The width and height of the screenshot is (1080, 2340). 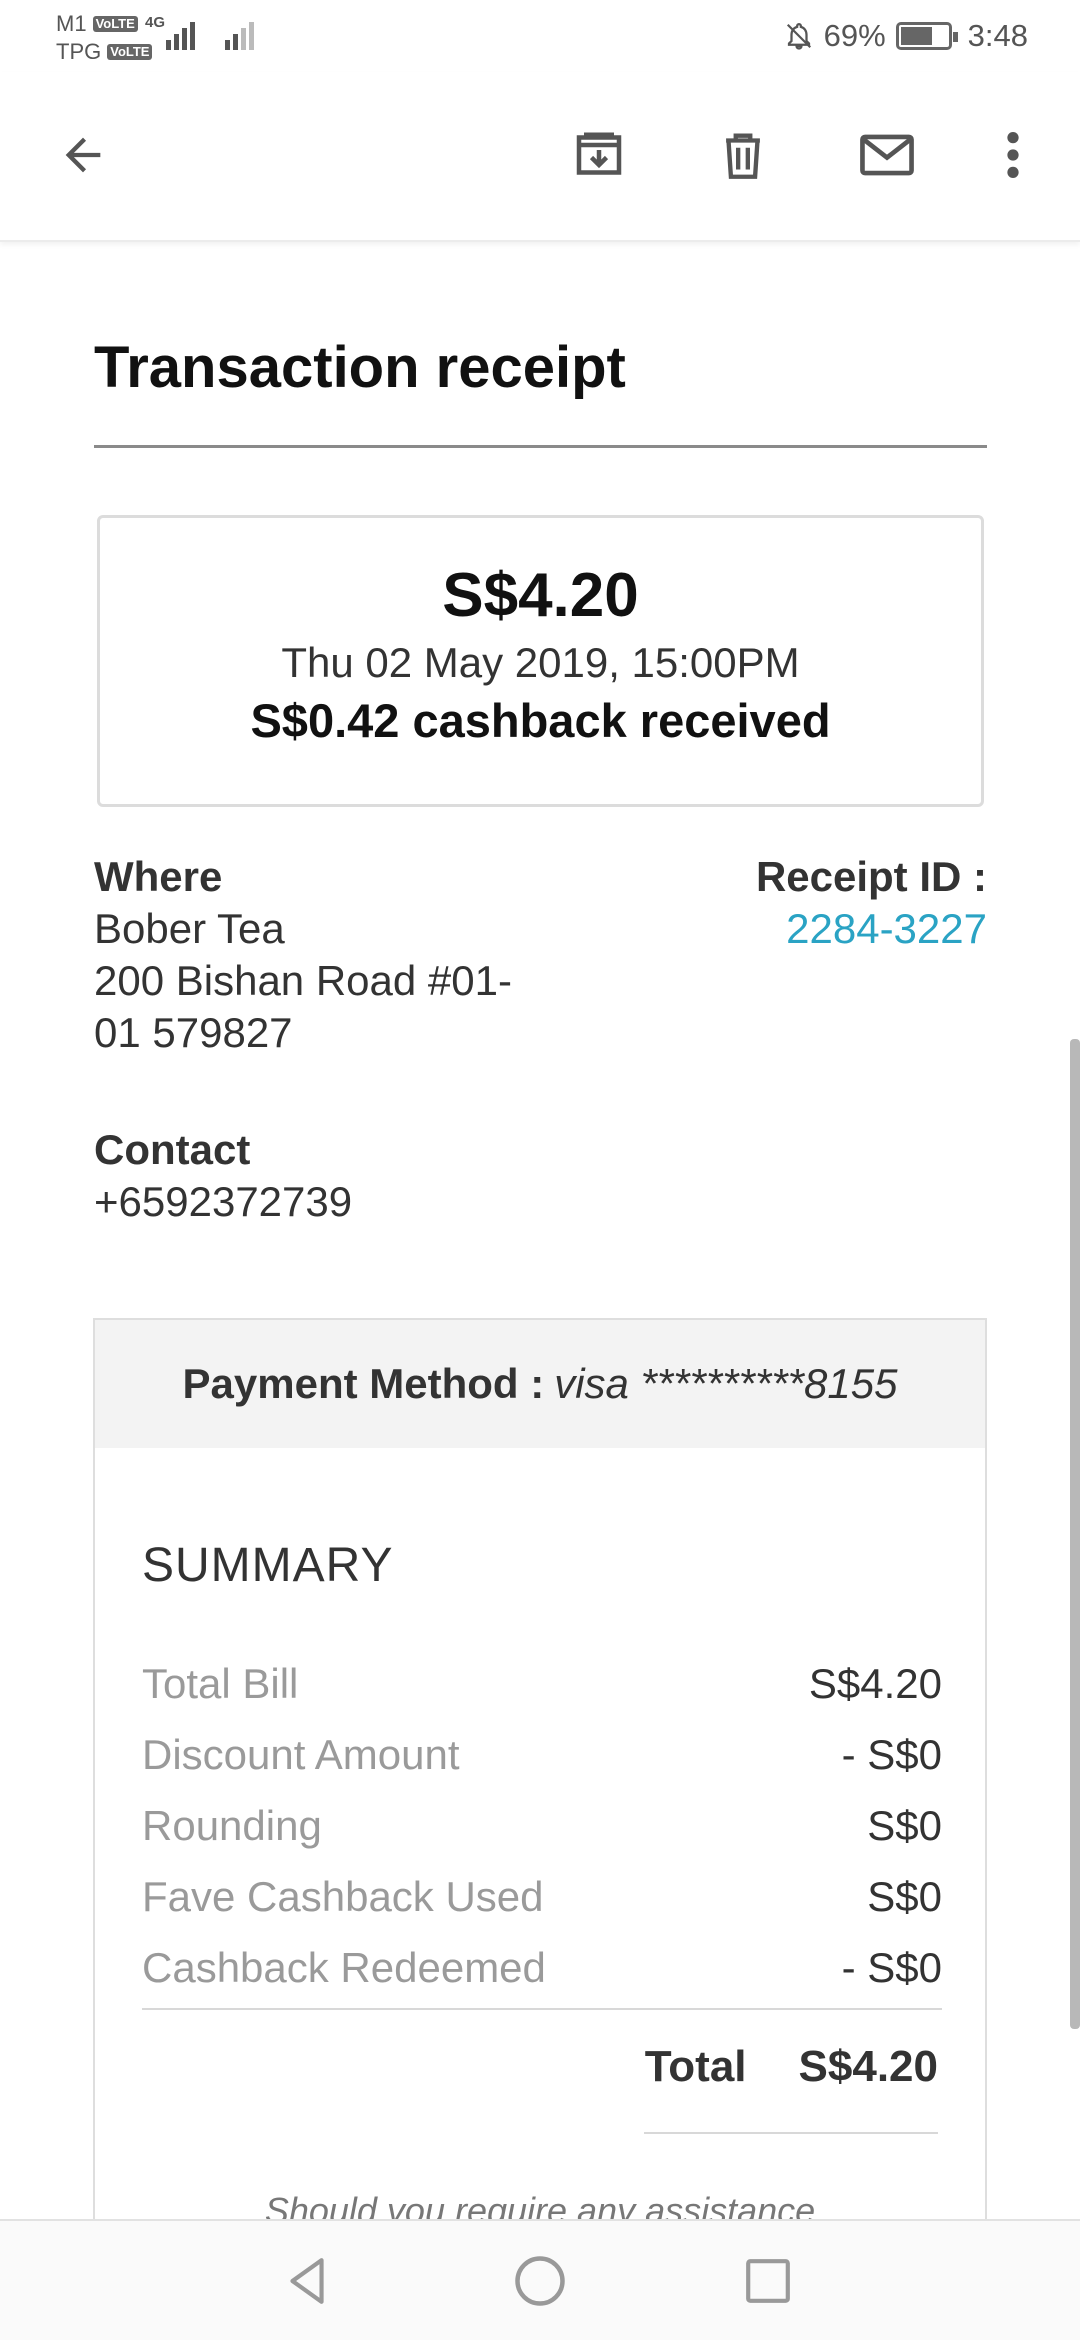 I want to click on summary-label: Fave Cashback Used, so click(x=343, y=1896).